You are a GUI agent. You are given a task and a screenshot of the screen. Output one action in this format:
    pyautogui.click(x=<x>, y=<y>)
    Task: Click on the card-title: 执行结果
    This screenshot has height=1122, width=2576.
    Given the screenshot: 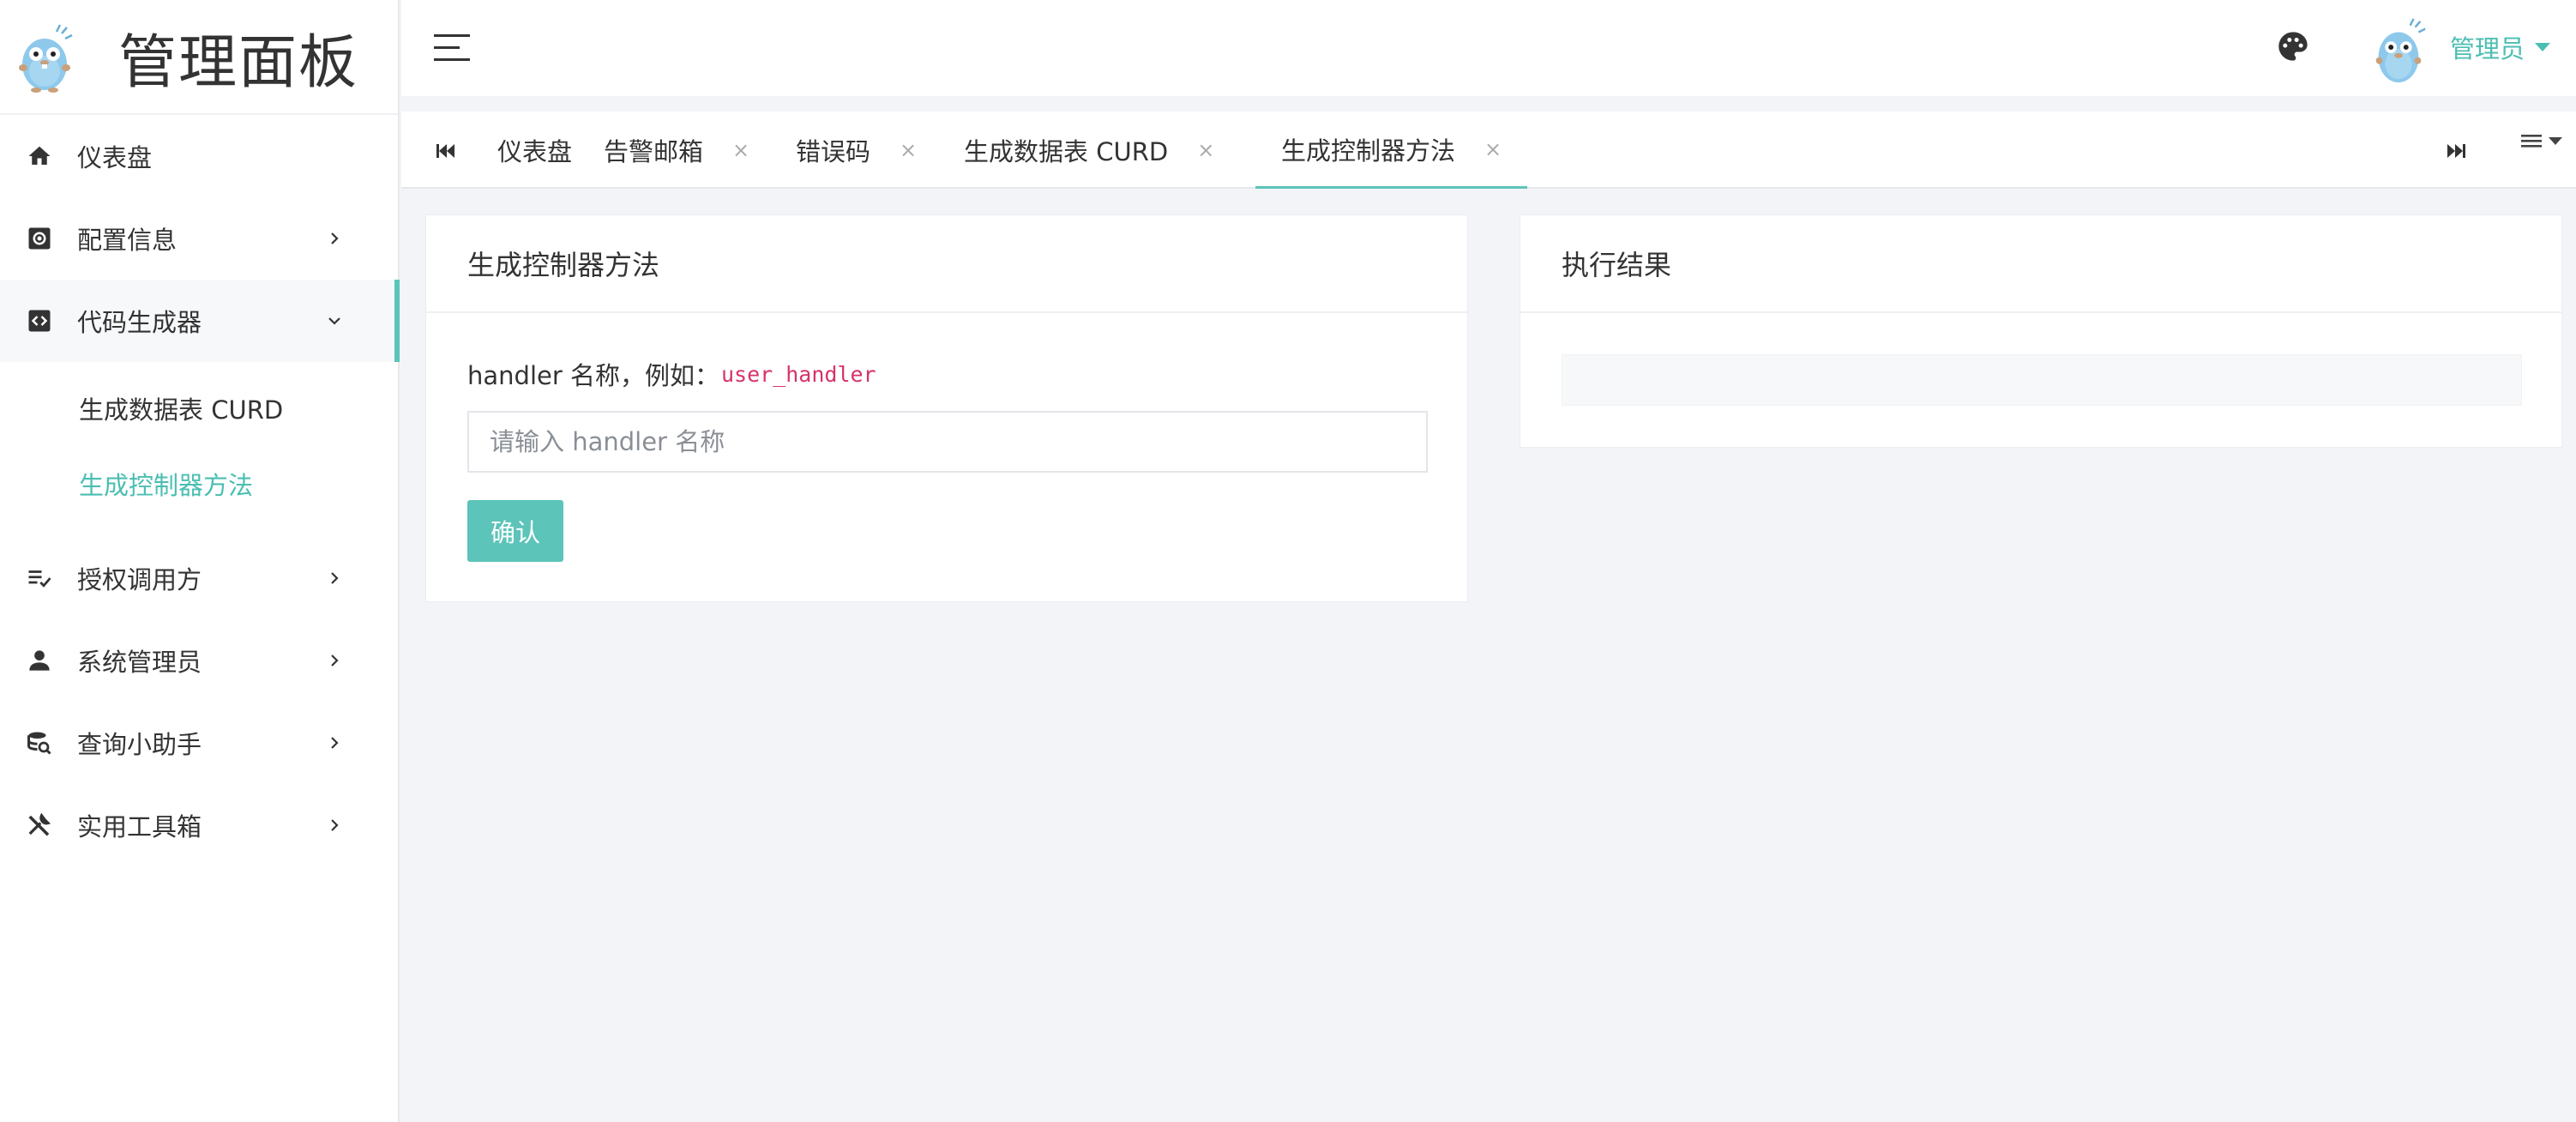 What is the action you would take?
    pyautogui.click(x=2040, y=264)
    